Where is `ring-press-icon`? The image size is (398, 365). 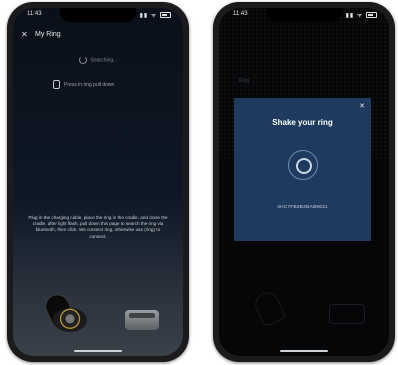 ring-press-icon is located at coordinates (56, 84).